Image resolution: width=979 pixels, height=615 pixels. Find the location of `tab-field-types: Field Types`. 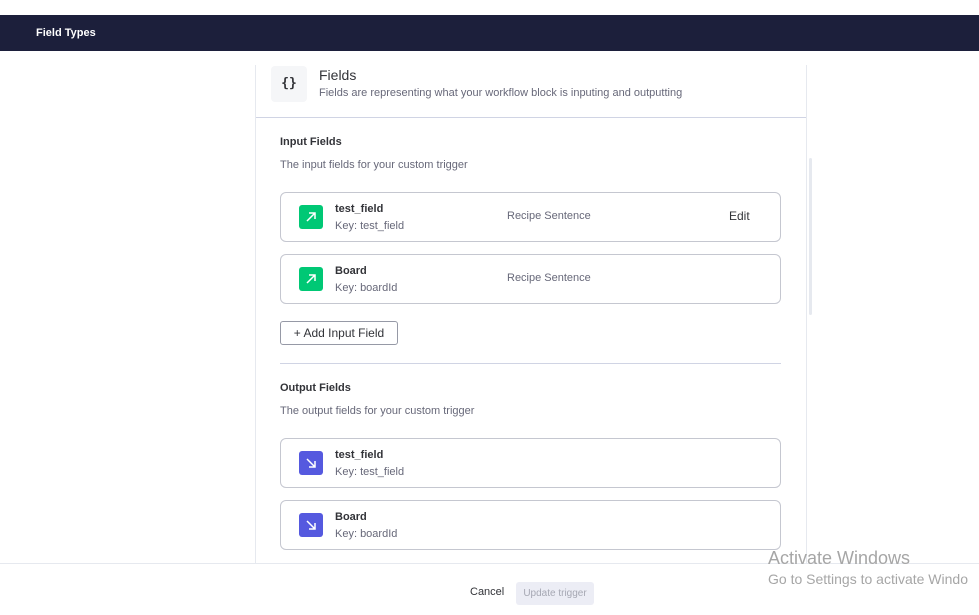

tab-field-types: Field Types is located at coordinates (66, 33).